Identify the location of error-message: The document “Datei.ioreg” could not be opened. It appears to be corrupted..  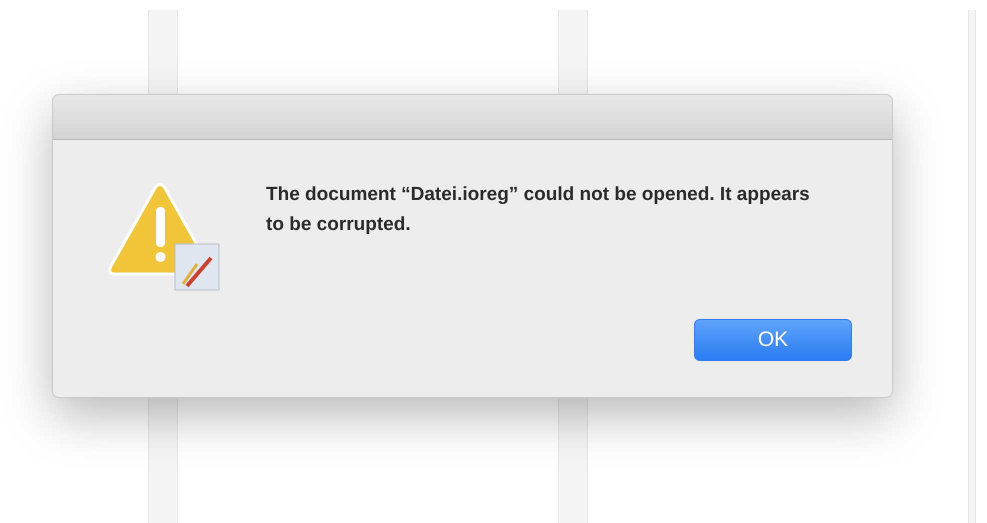
(538, 210).